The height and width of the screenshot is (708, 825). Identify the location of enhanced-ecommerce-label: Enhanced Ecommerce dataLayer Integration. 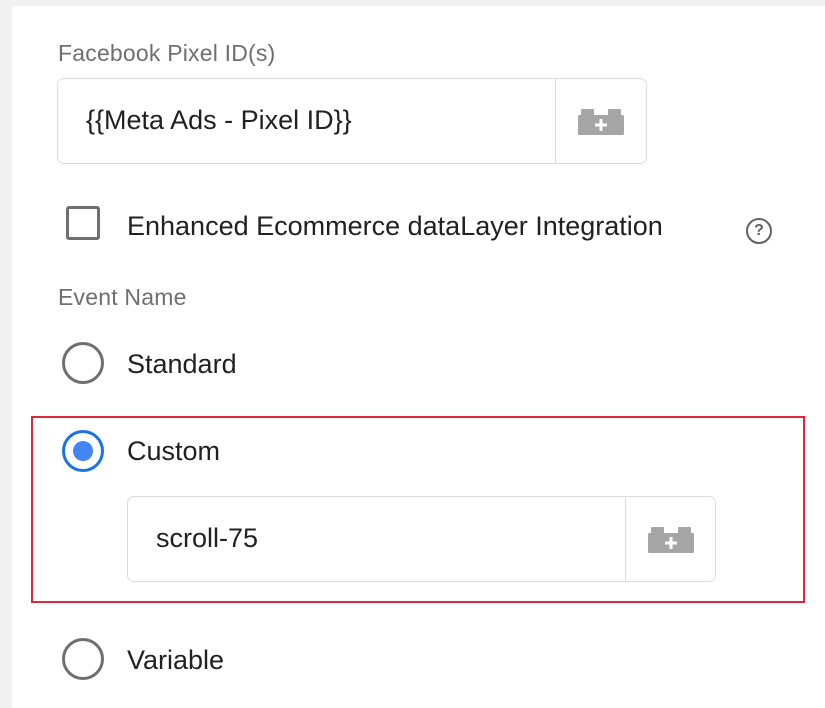
(395, 226).